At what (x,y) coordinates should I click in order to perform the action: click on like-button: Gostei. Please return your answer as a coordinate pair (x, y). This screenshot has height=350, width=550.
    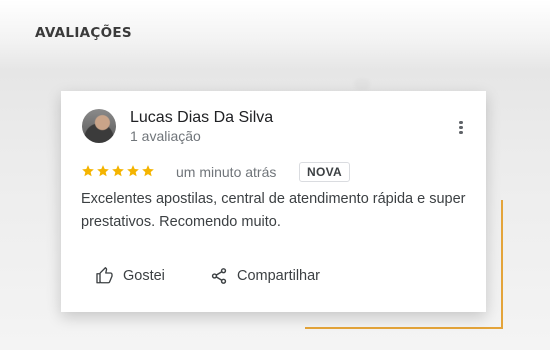
    Looking at the image, I should click on (130, 276).